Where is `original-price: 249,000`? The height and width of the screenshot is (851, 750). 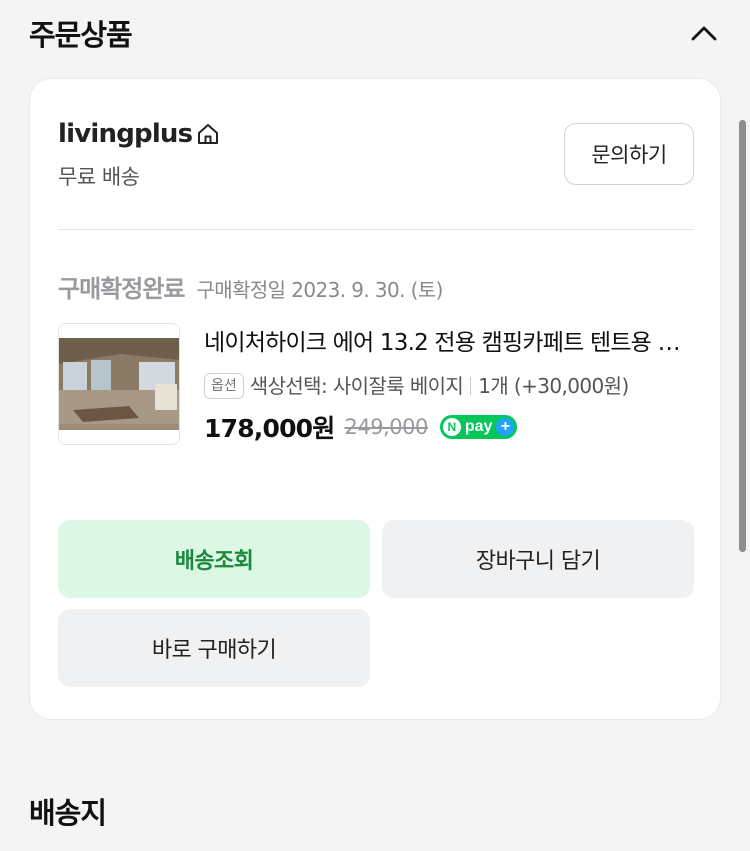
original-price: 249,000 is located at coordinates (386, 427).